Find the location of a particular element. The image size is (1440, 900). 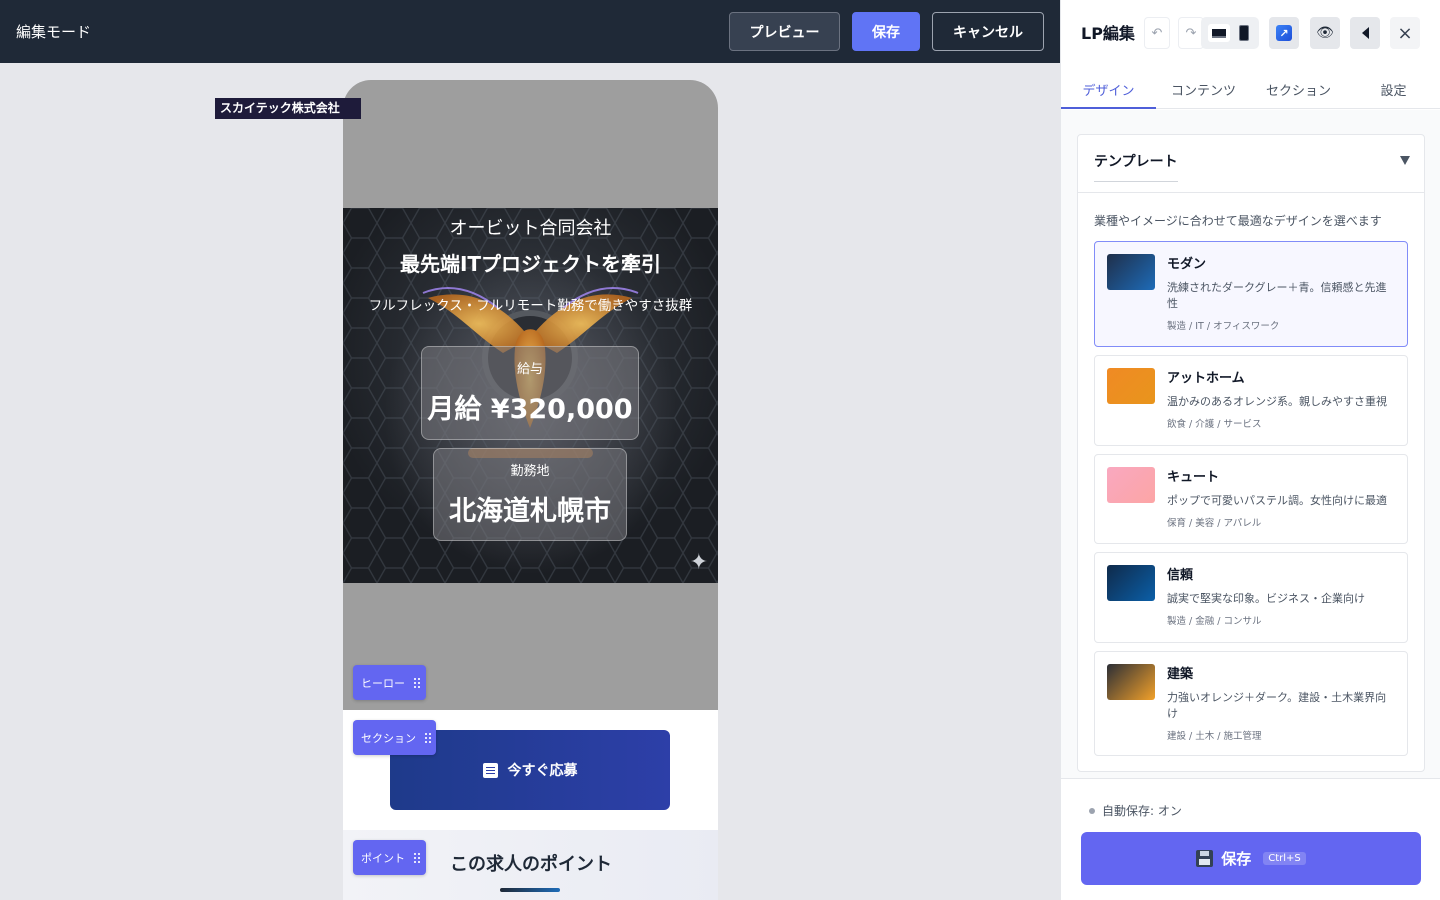

autosave-status: 自動保存: オン is located at coordinates (1135, 810).